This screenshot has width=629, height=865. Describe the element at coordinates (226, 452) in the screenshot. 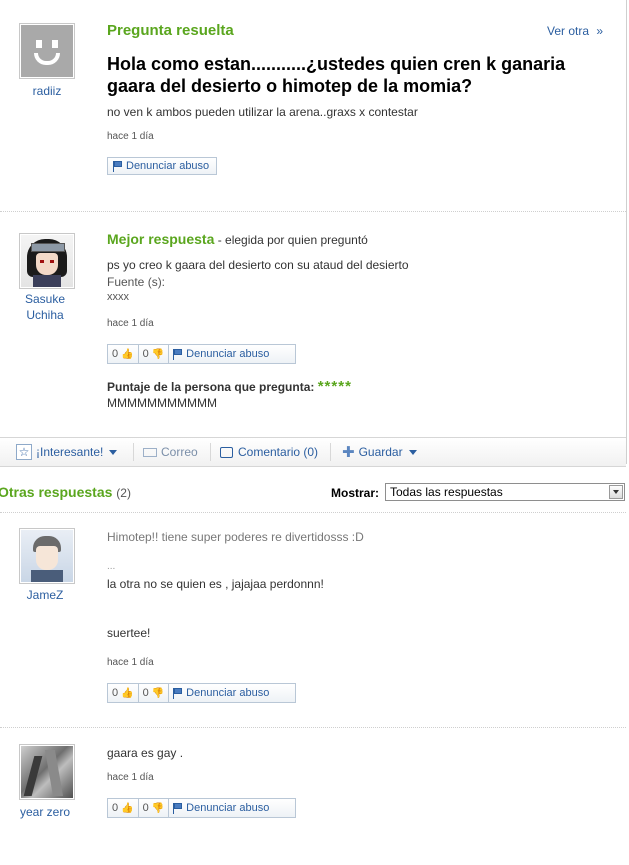

I see `comment-icon` at that location.